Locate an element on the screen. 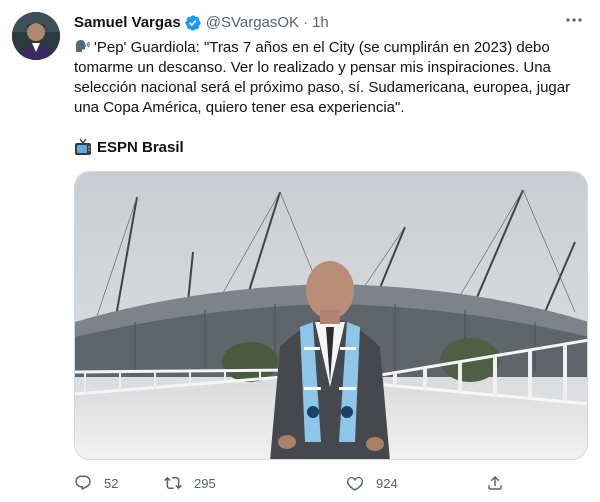 The image size is (600, 502). avatar is located at coordinates (36, 36).